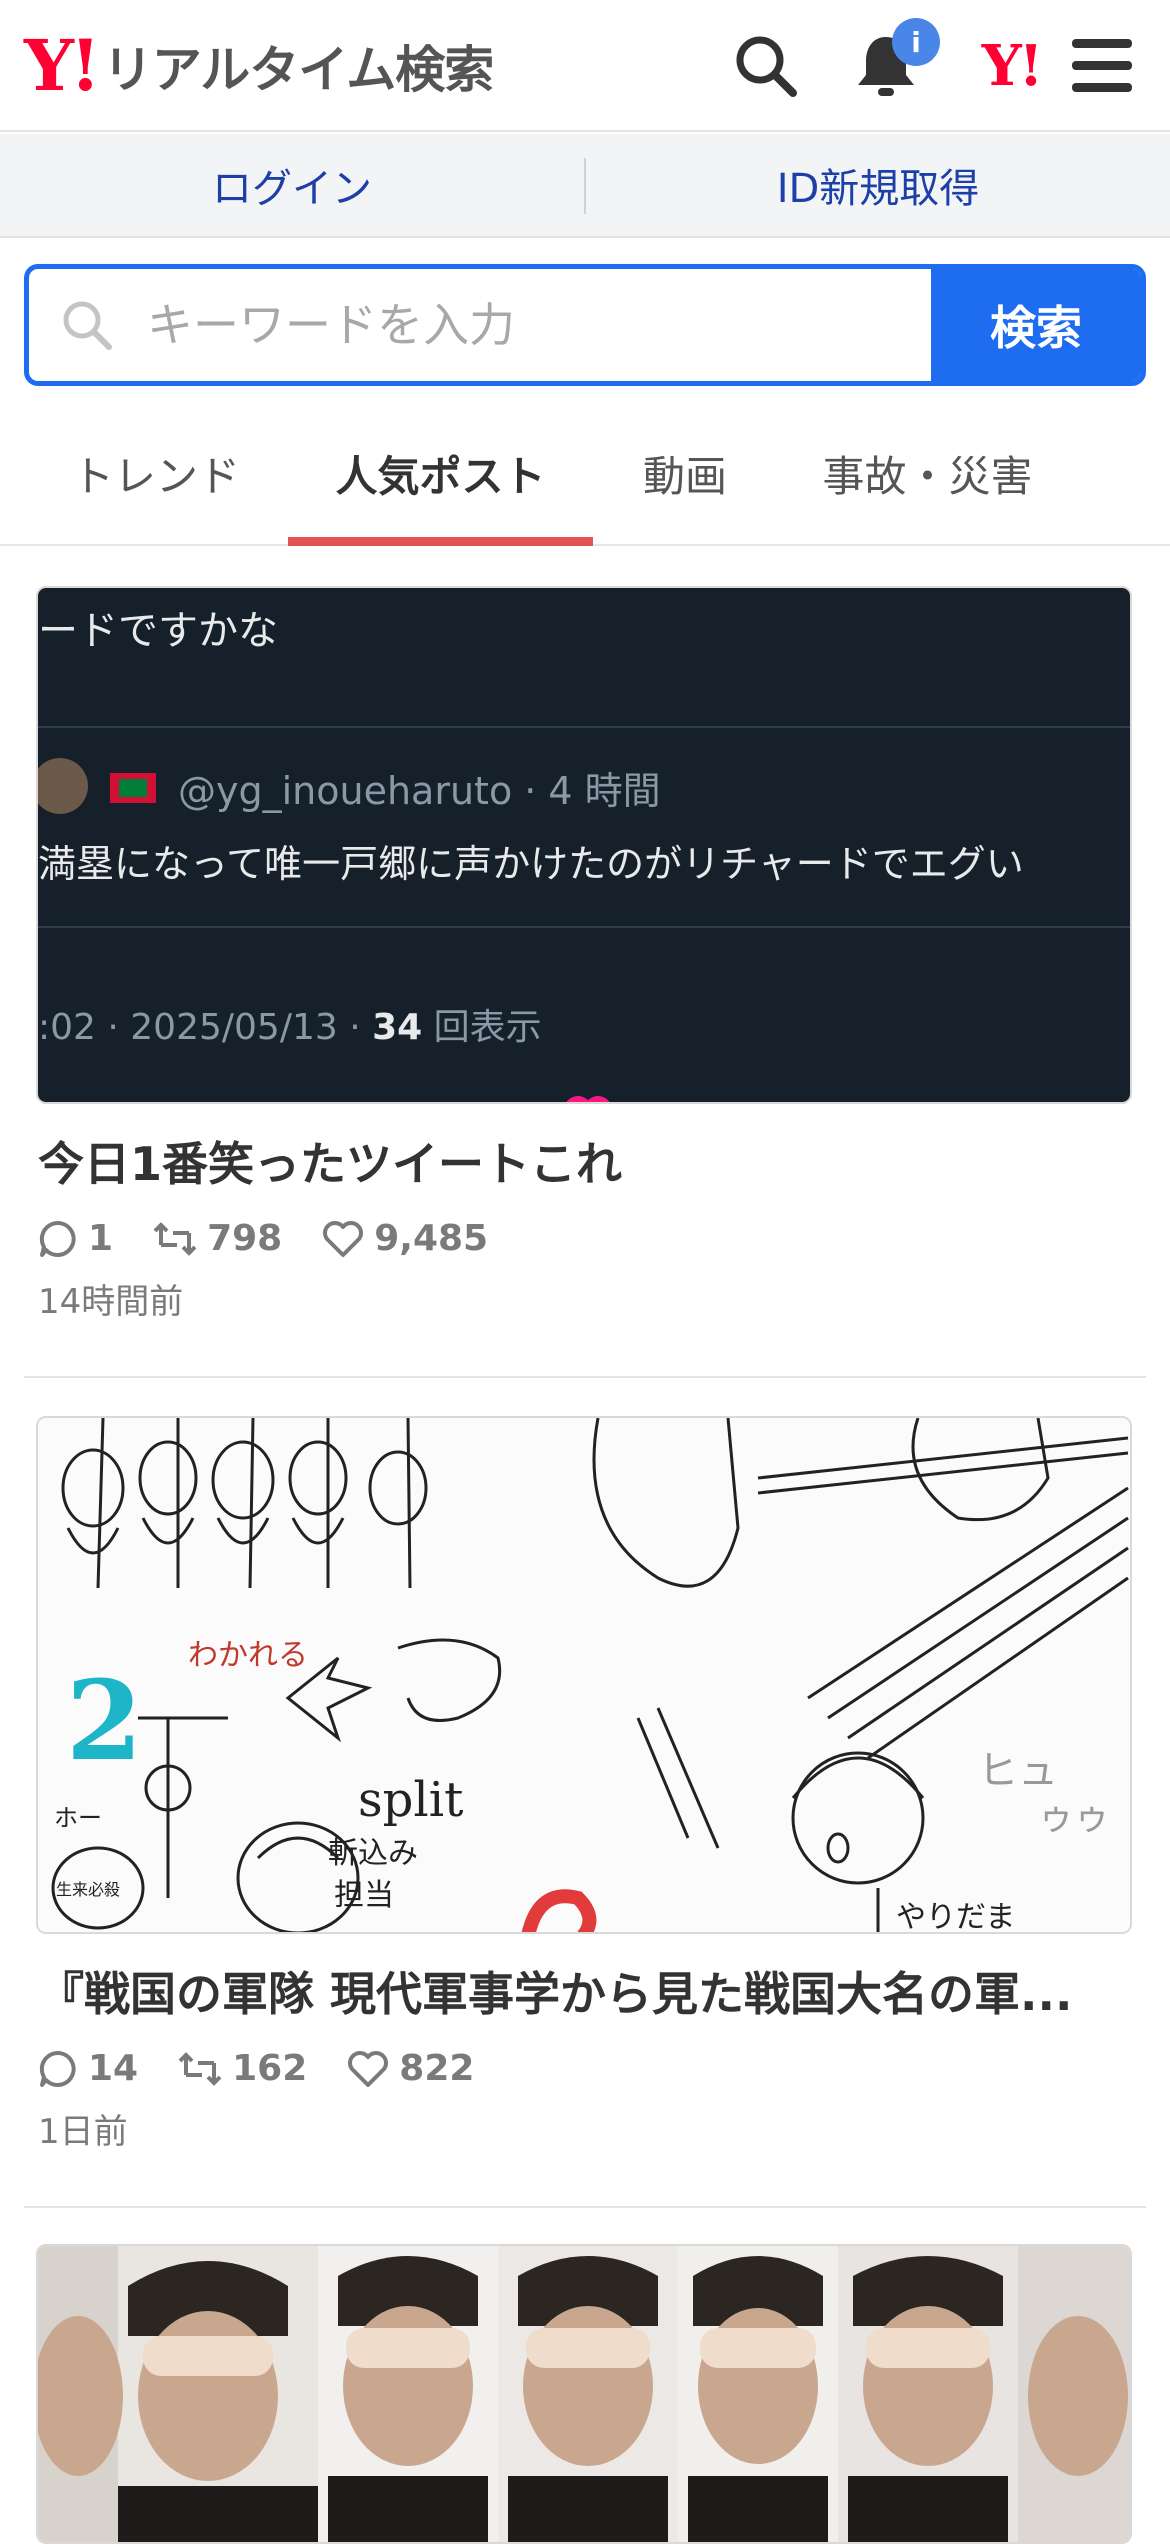 Image resolution: width=1170 pixels, height=2544 pixels. What do you see at coordinates (133, 788) in the screenshot?
I see `maldives-flag-icon` at bounding box center [133, 788].